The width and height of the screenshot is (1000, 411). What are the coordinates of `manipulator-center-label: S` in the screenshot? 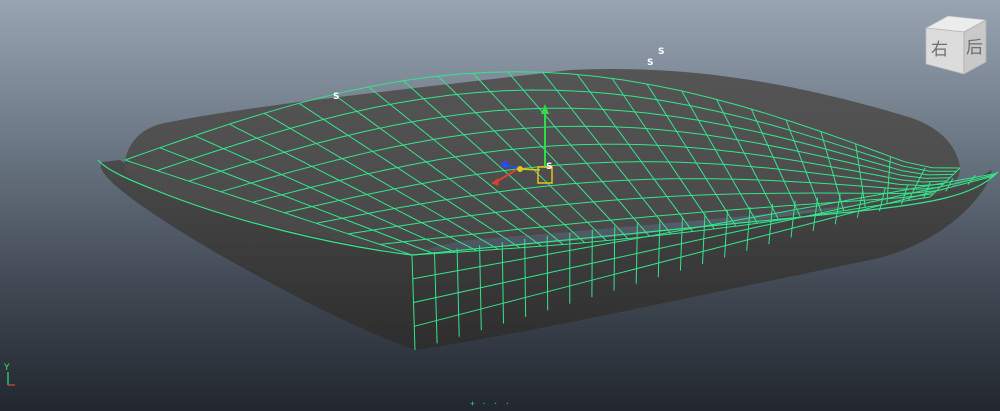 It's located at (549, 167).